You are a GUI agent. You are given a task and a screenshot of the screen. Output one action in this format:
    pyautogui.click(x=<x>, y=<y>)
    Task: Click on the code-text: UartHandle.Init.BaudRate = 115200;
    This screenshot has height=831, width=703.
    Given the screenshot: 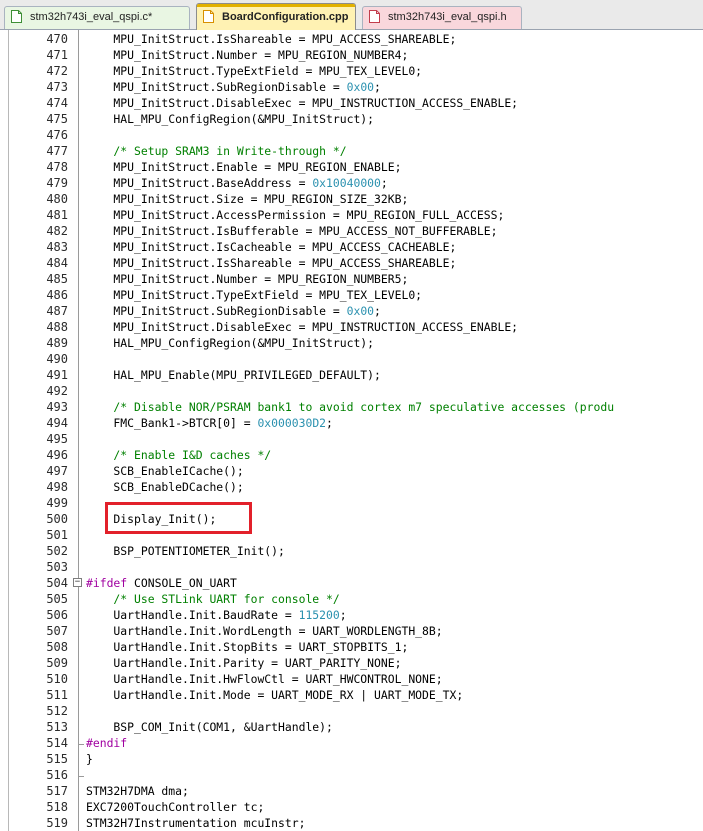 What is the action you would take?
    pyautogui.click(x=216, y=615)
    